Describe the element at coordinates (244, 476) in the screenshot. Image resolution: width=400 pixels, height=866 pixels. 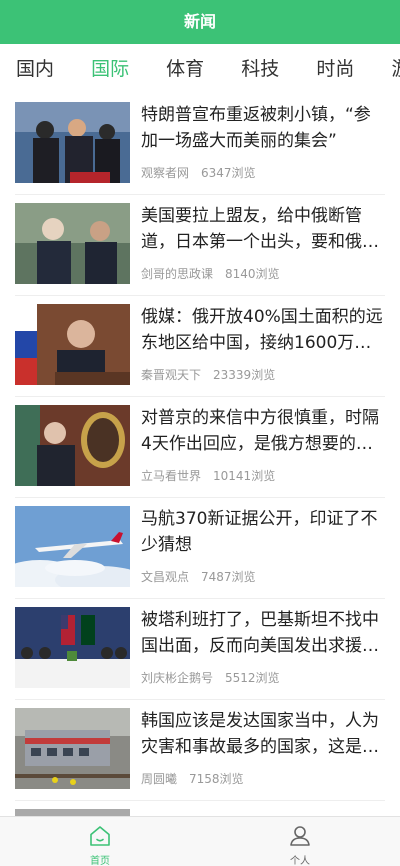
I see `news-views: 10141浏览` at that location.